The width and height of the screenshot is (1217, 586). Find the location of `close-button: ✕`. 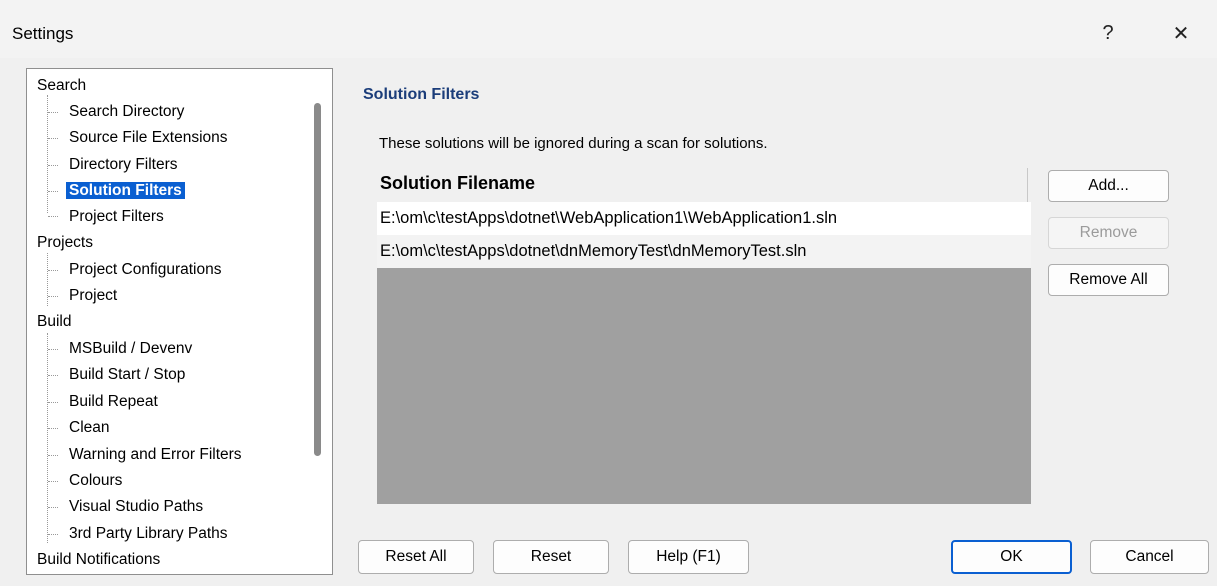

close-button: ✕ is located at coordinates (1181, 33).